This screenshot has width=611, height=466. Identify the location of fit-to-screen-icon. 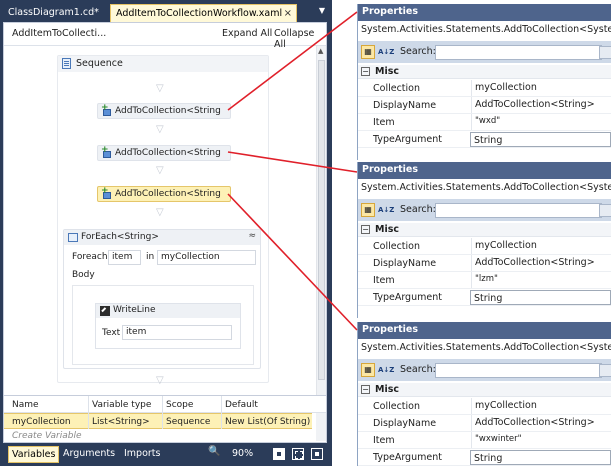
(298, 454).